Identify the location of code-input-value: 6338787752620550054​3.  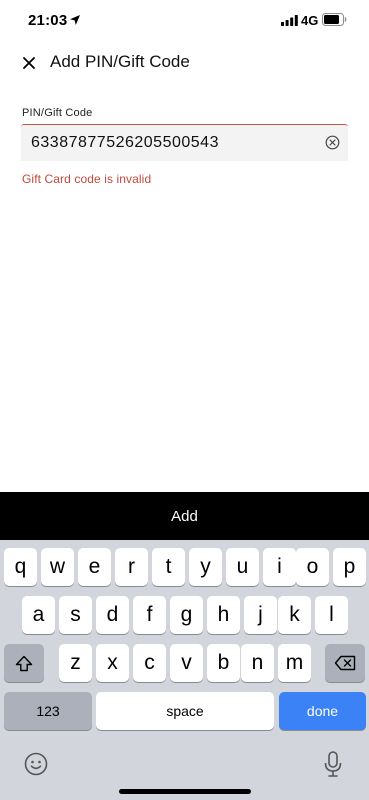
(125, 143).